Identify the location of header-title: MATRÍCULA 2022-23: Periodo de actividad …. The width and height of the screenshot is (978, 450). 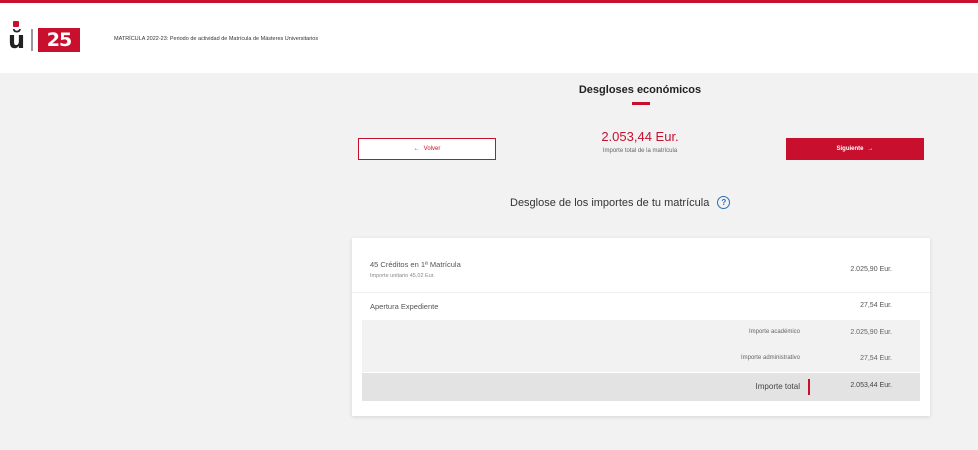
(216, 39).